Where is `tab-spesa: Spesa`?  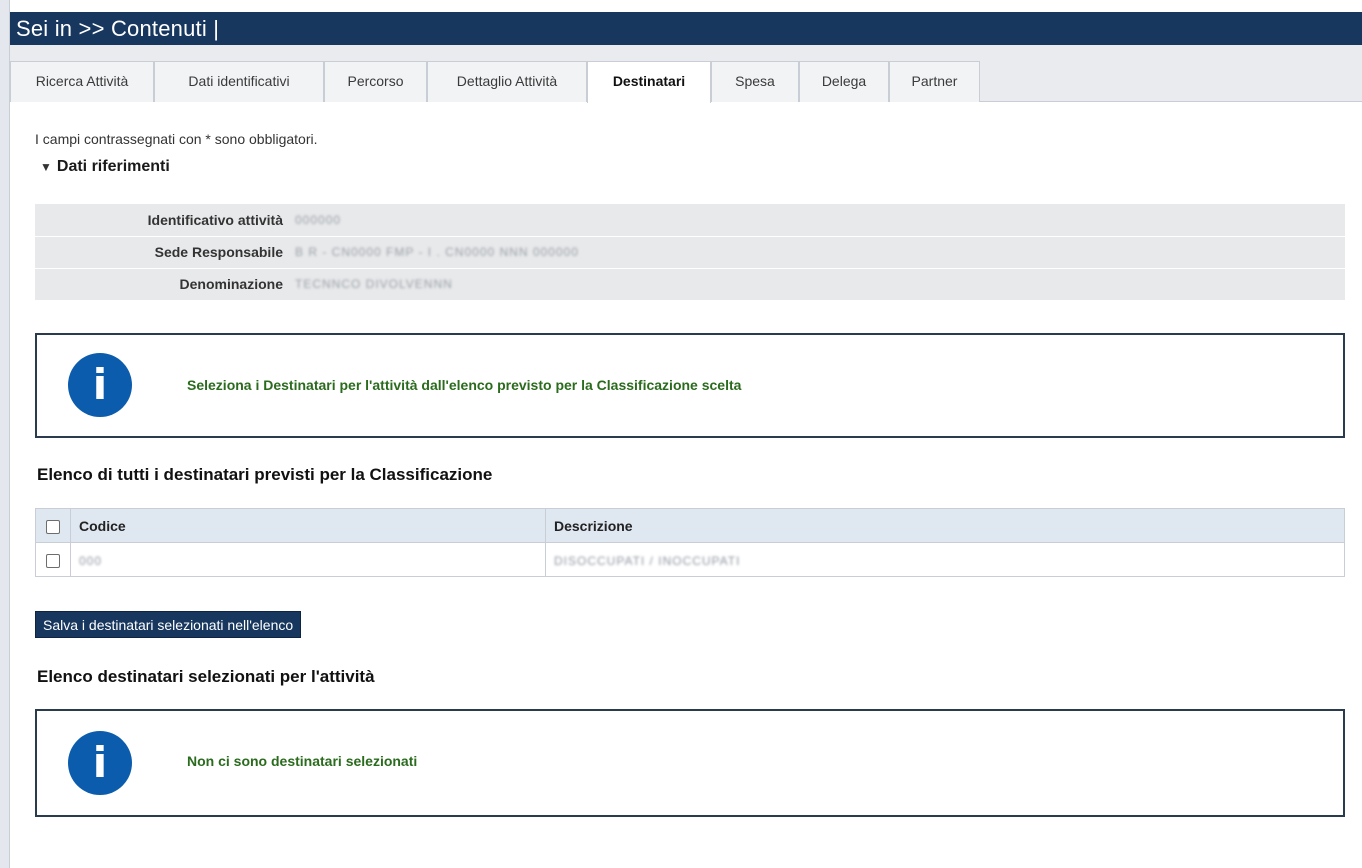
tab-spesa: Spesa is located at coordinates (755, 81).